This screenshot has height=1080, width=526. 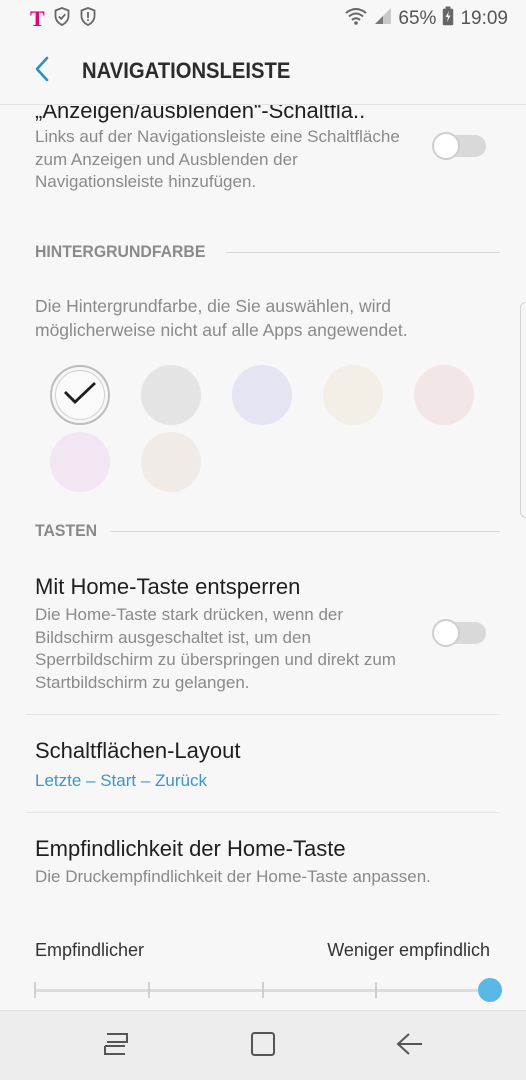 I want to click on home-icon, so click(x=263, y=1046).